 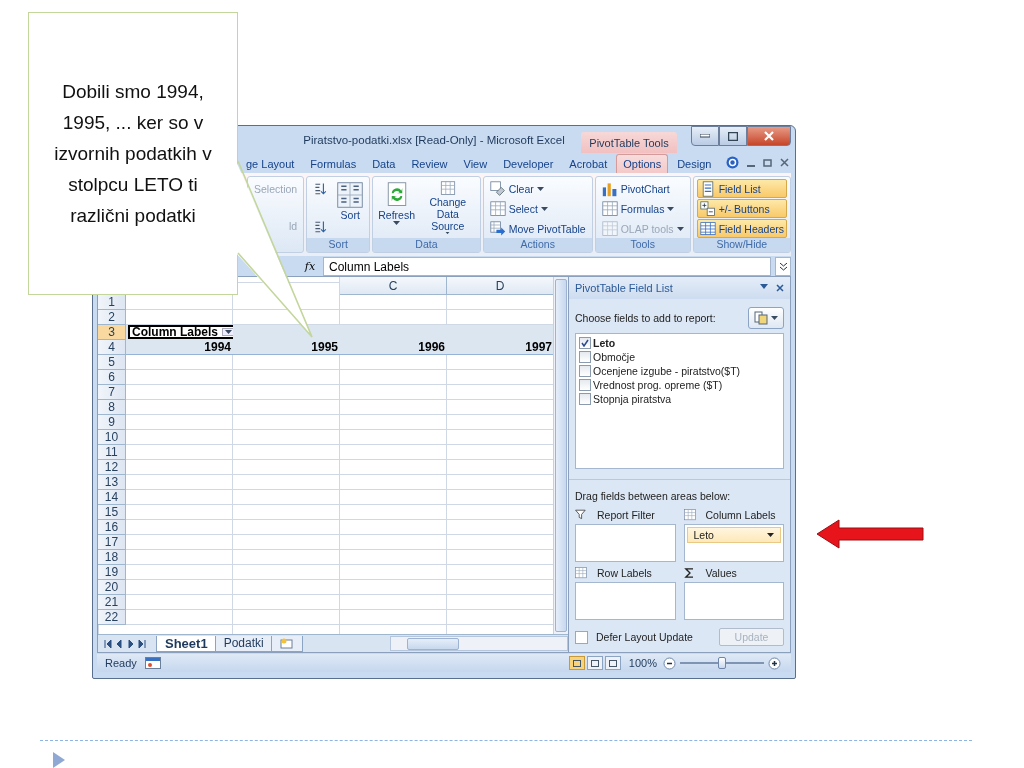 I want to click on row-number: 6, so click(x=112, y=377).